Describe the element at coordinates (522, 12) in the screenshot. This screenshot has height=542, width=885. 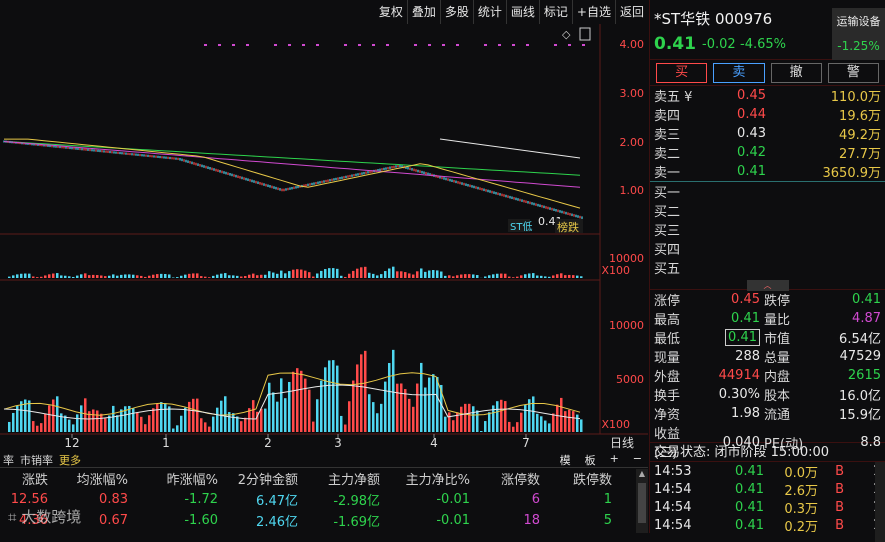
I see `toolbar-btn-4: 画线` at that location.